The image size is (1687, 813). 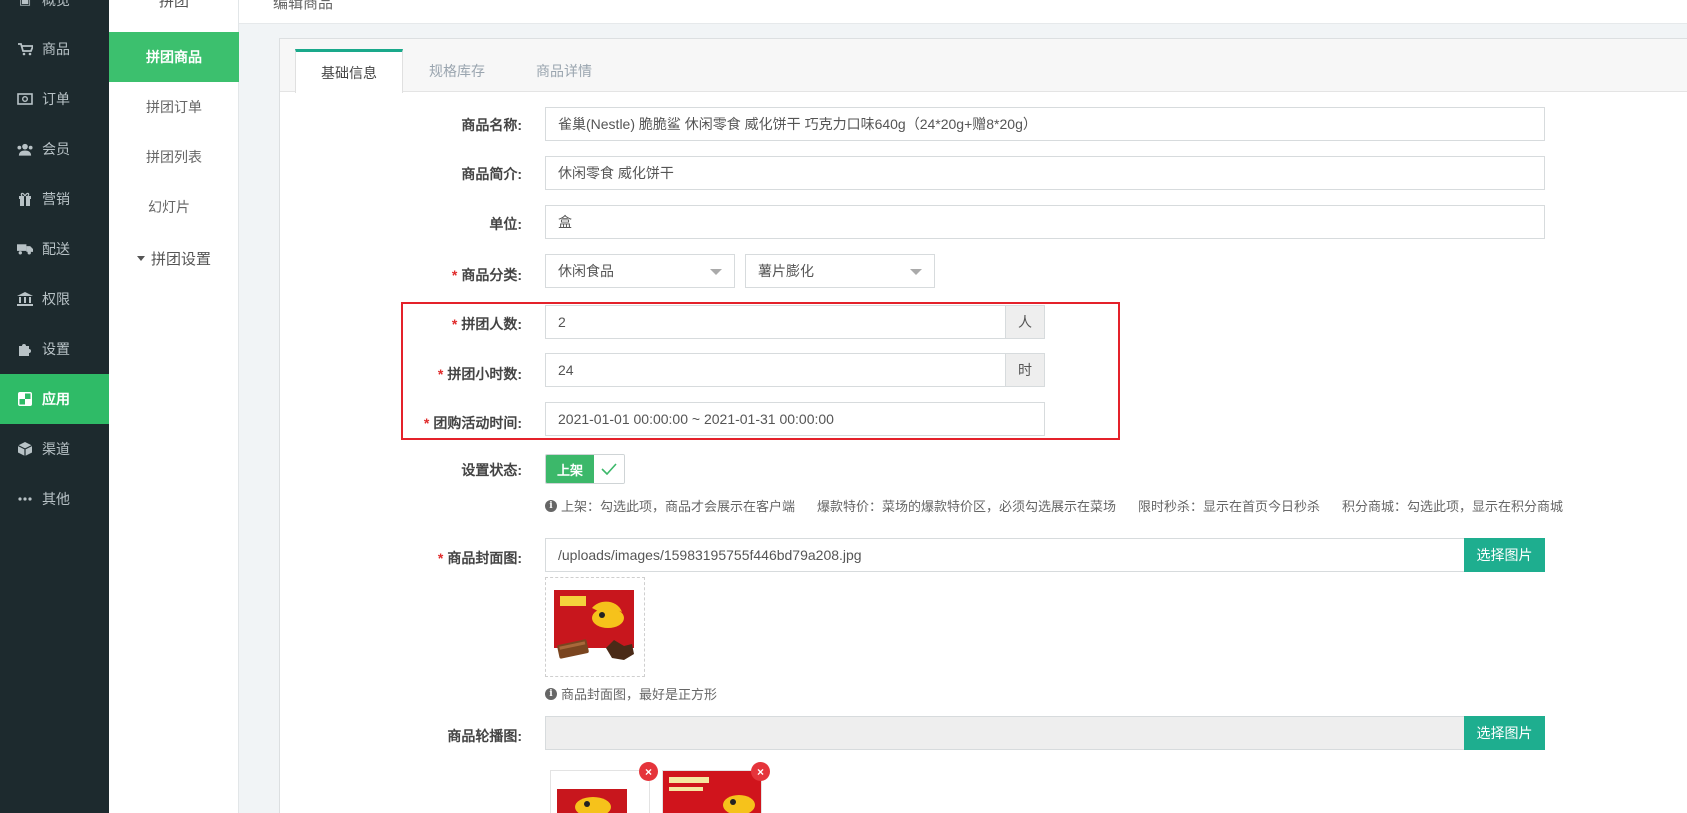 What do you see at coordinates (631, 693) in the screenshot?
I see `cover-hint: i 商品封面图，最好是正方形` at bounding box center [631, 693].